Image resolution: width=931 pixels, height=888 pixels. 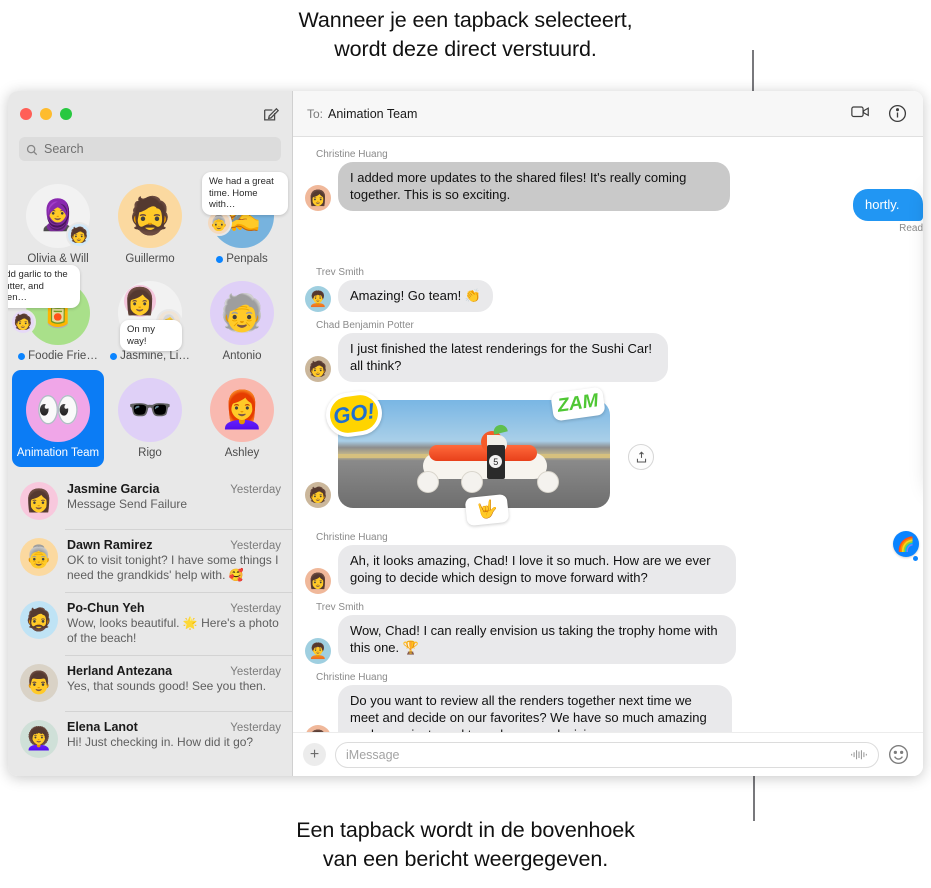 What do you see at coordinates (340, 272) in the screenshot?
I see `message-sender: Trev Smith` at bounding box center [340, 272].